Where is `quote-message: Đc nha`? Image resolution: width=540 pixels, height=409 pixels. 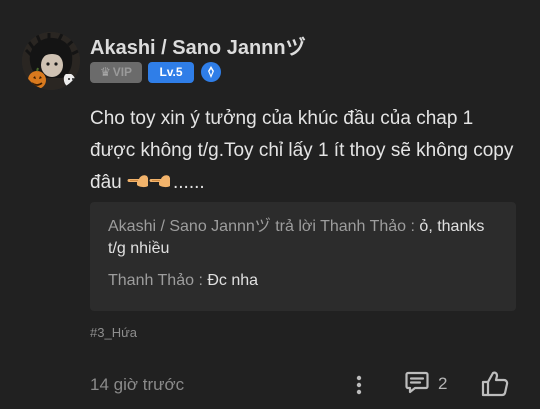 quote-message: Đc nha is located at coordinates (233, 280).